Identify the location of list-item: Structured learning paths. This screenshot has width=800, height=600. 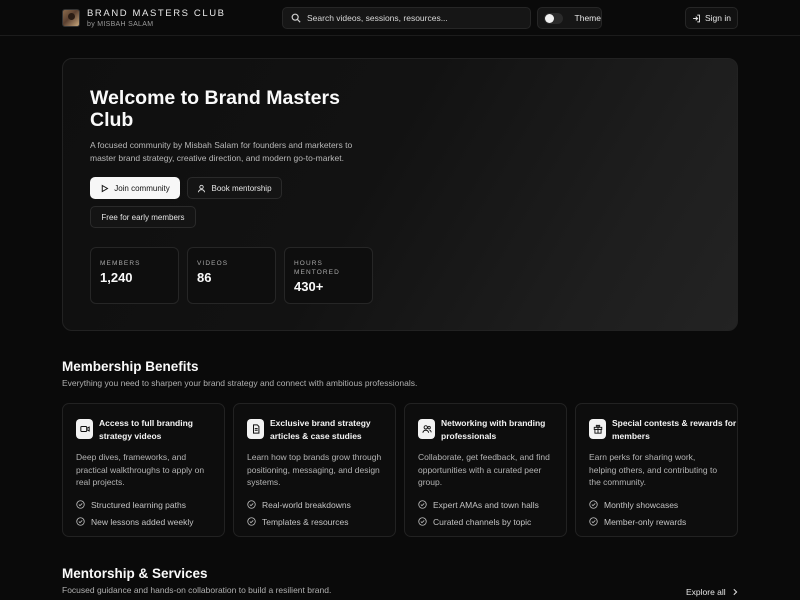
(135, 504).